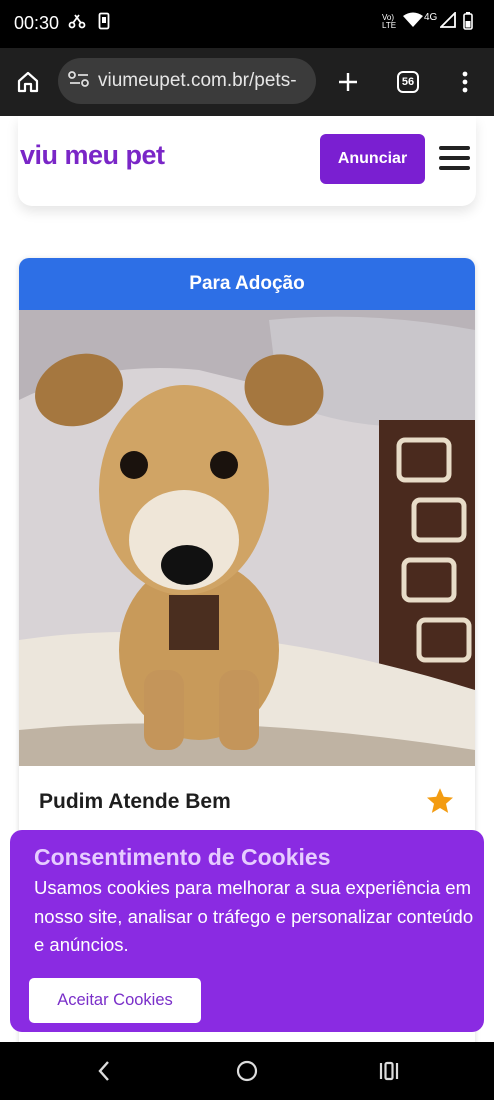 This screenshot has width=494, height=1100. What do you see at coordinates (413, 23) in the screenshot?
I see `wifi-icon` at bounding box center [413, 23].